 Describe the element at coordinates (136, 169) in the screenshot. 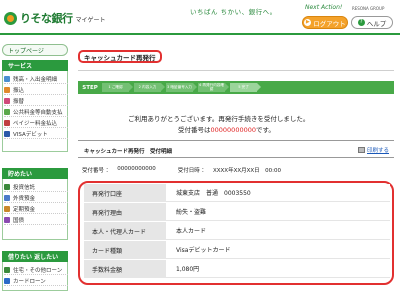

I see `meta-receipt-value: 00000000000` at that location.